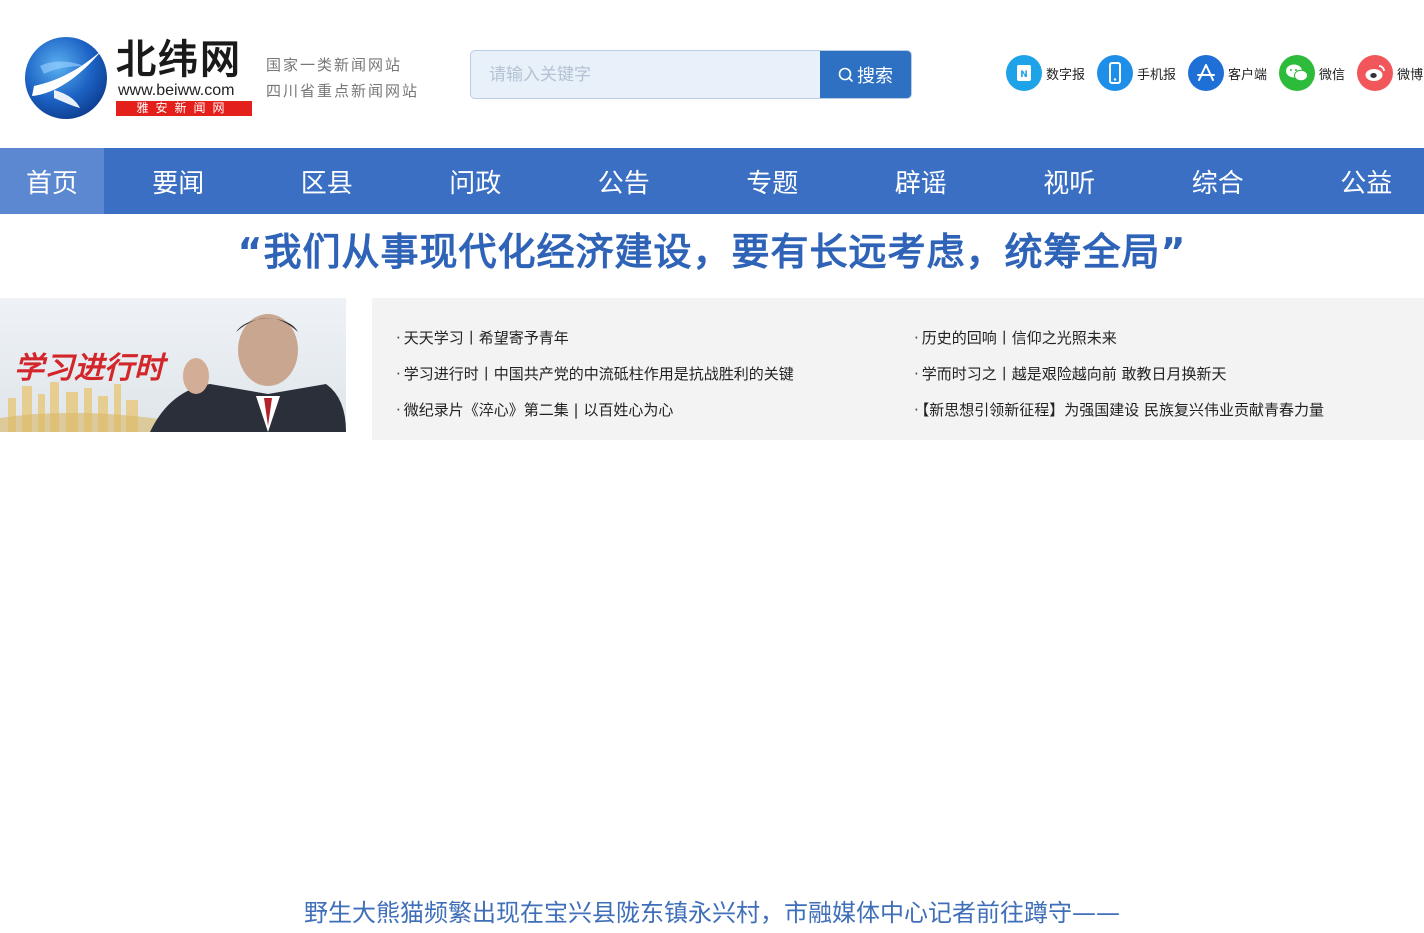 This screenshot has width=1424, height=933. I want to click on app-label-client: 客户端, so click(1248, 75).